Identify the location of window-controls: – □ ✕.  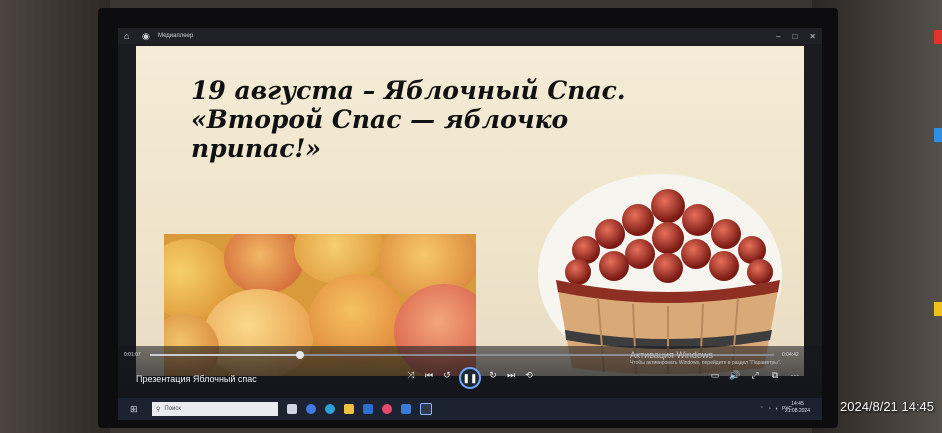
(796, 36).